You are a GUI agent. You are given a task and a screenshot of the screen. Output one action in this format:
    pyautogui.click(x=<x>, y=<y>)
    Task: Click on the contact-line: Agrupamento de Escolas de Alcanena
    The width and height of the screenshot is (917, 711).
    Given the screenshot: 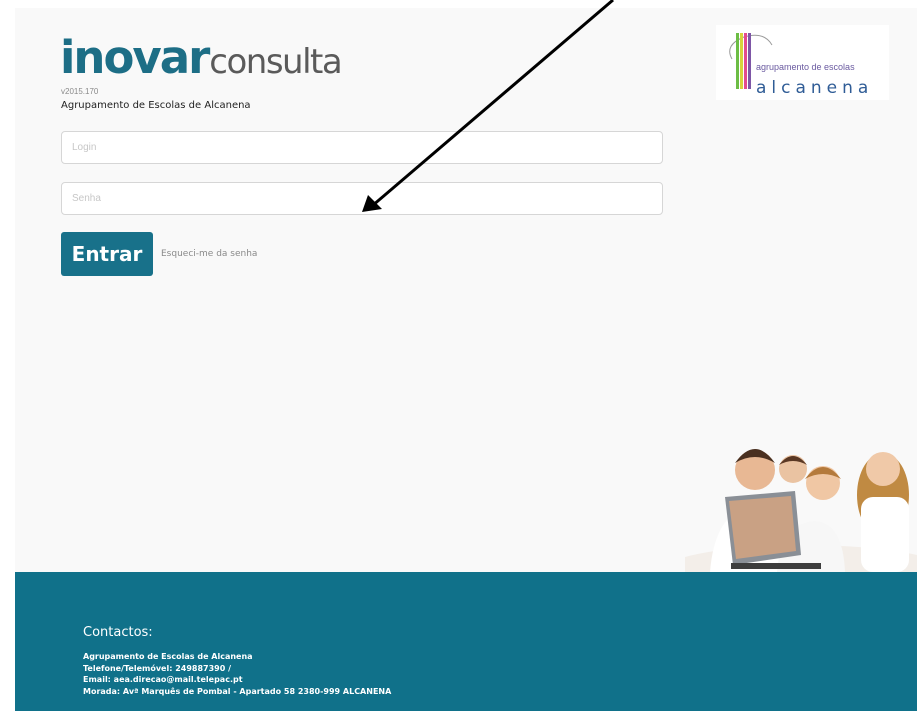 What is the action you would take?
    pyautogui.click(x=168, y=656)
    